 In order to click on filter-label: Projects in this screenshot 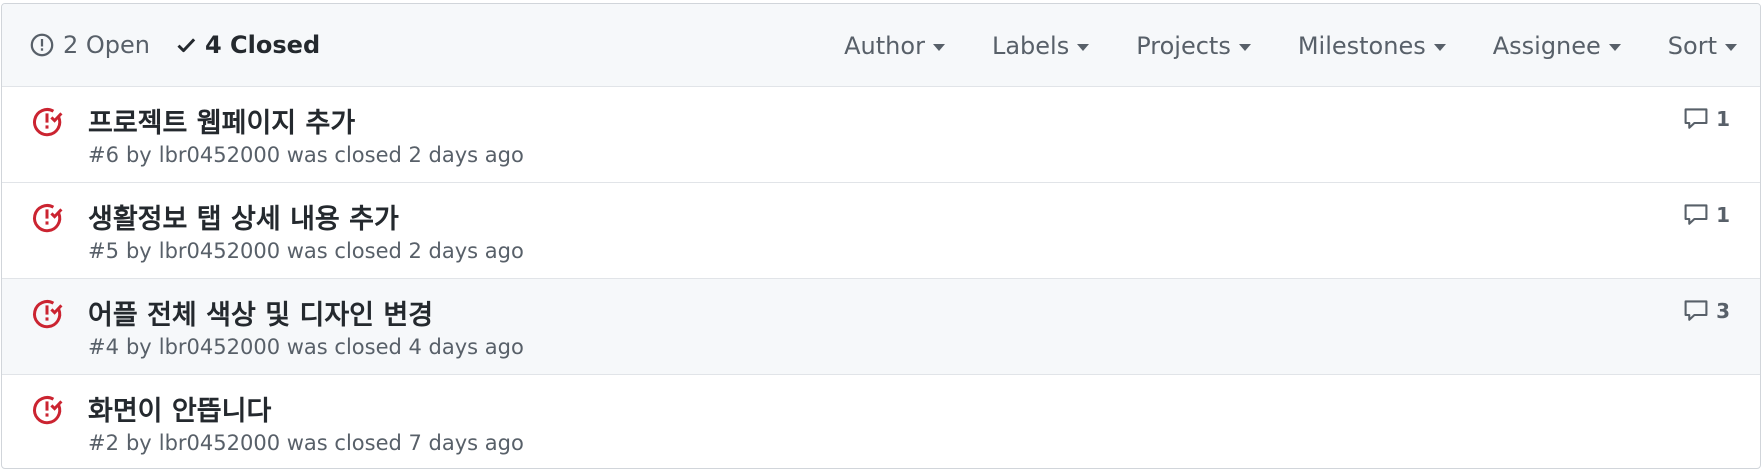, I will do `click(1183, 45)`.